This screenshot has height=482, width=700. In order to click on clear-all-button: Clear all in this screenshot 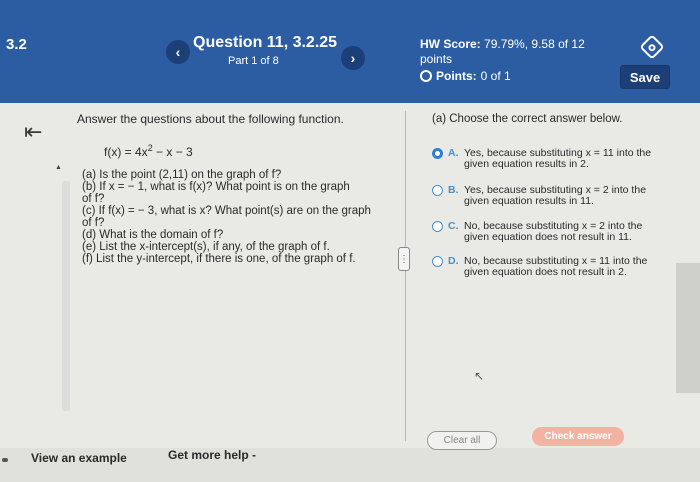, I will do `click(462, 440)`.